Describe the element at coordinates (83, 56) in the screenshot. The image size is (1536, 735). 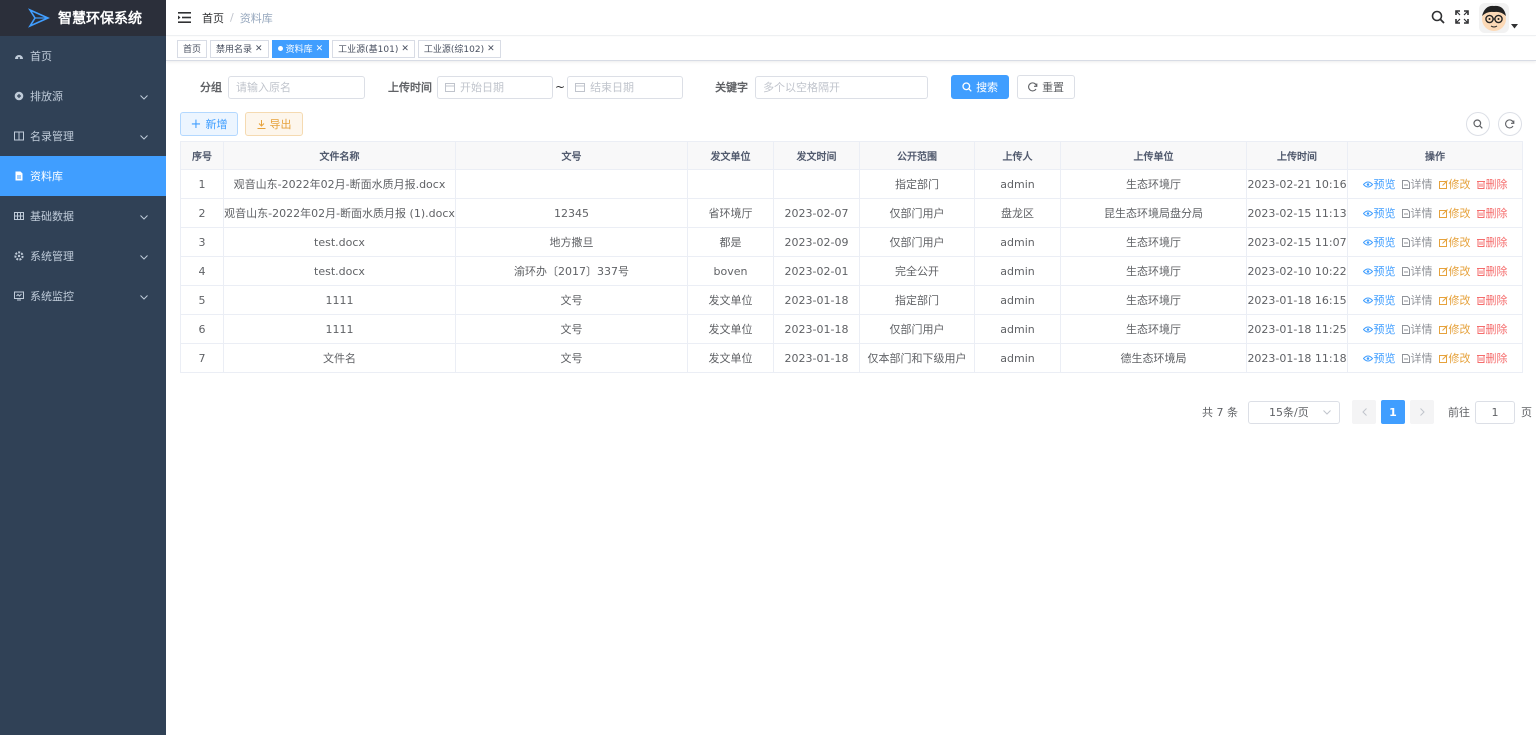
I see `sidebar-item-0: 首页` at that location.